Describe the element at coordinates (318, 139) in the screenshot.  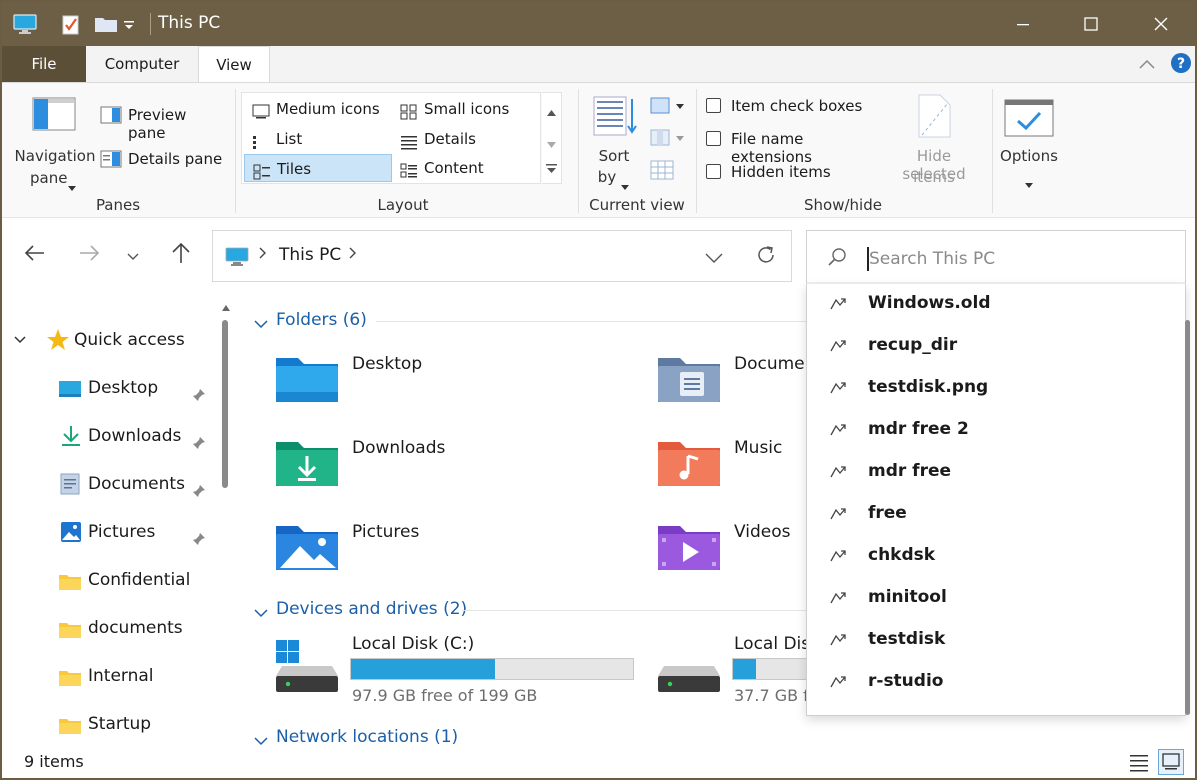
I see `layout-list: List` at that location.